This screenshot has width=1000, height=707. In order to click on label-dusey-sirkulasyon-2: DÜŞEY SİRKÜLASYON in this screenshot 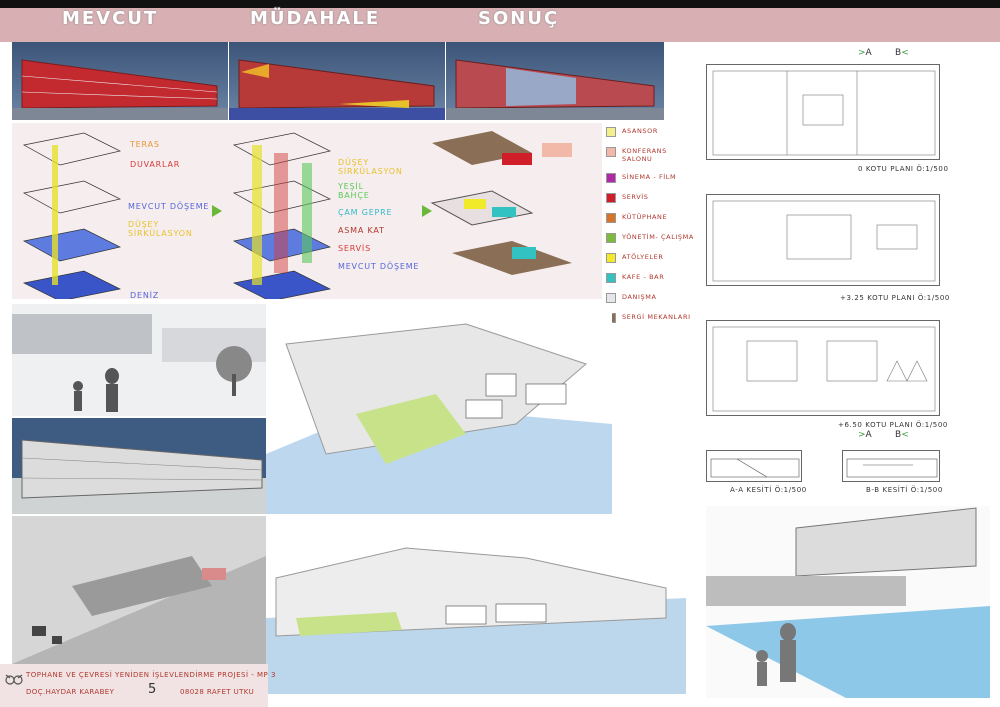, I will do `click(370, 167)`.